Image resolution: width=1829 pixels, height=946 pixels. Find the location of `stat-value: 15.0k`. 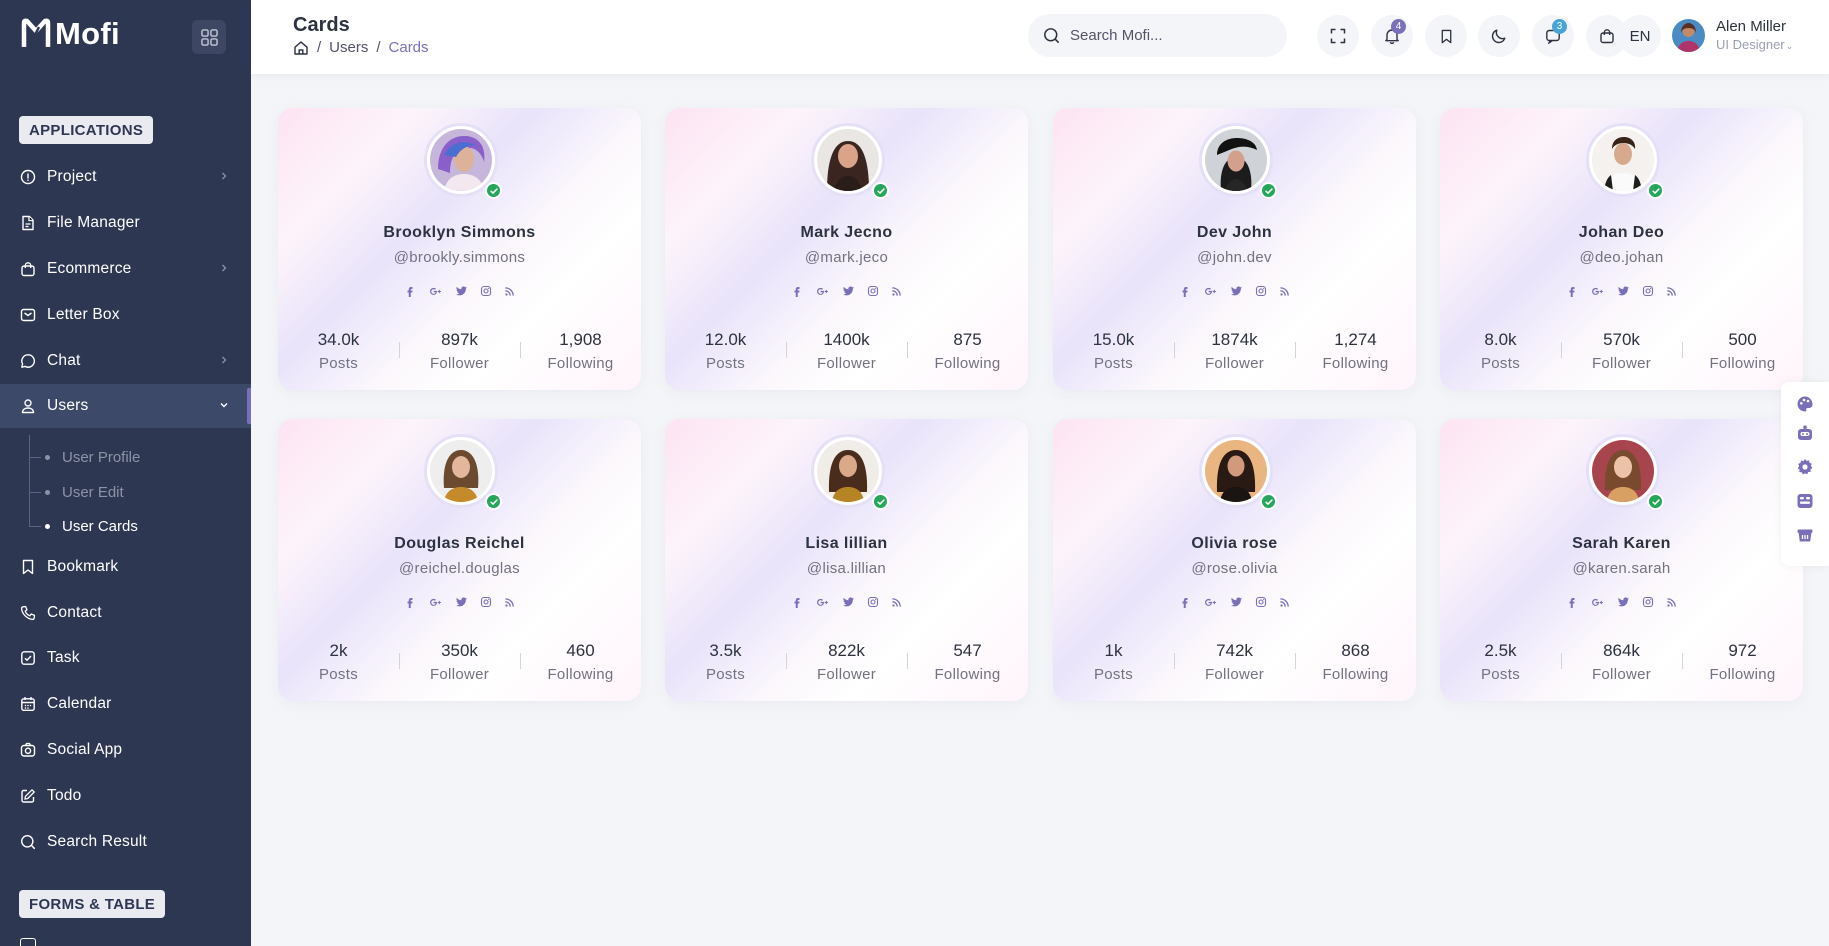

stat-value: 15.0k is located at coordinates (1113, 339).